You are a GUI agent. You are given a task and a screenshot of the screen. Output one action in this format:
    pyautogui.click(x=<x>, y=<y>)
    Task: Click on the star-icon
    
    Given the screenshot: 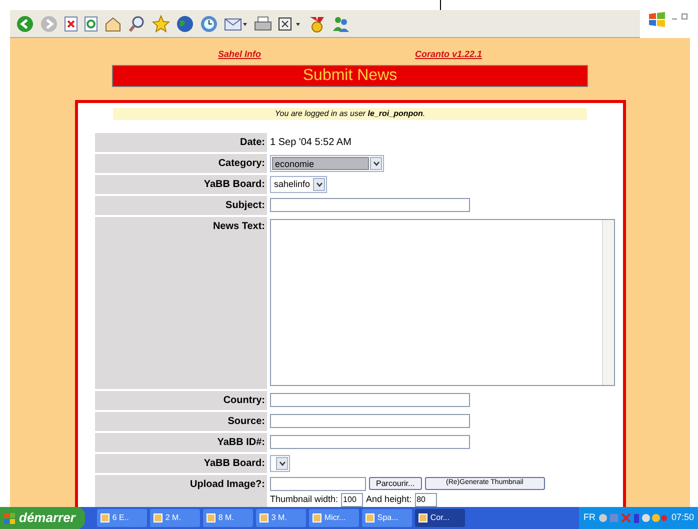 What is the action you would take?
    pyautogui.click(x=161, y=23)
    